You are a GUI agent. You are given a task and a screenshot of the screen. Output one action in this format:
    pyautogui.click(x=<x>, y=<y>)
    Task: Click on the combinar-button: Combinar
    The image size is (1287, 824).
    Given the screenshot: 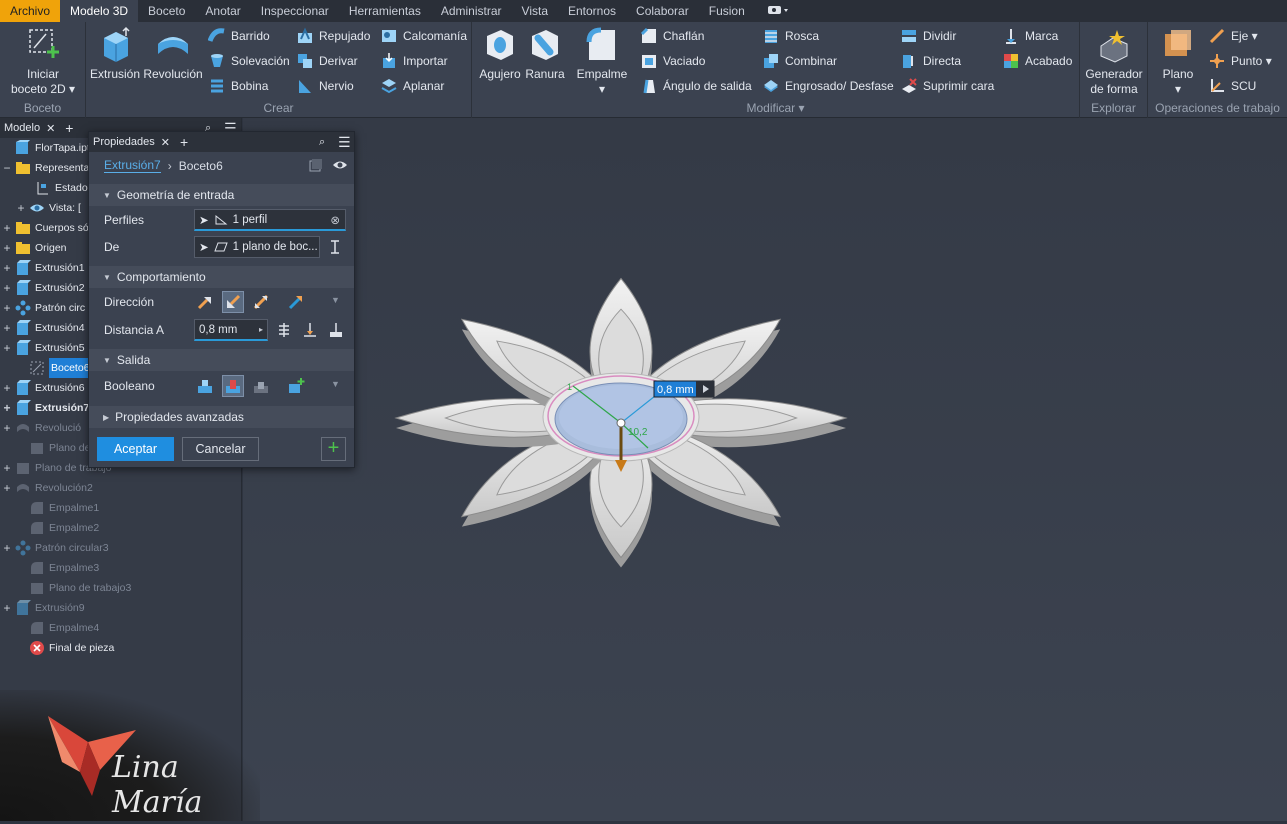 What is the action you would take?
    pyautogui.click(x=799, y=61)
    